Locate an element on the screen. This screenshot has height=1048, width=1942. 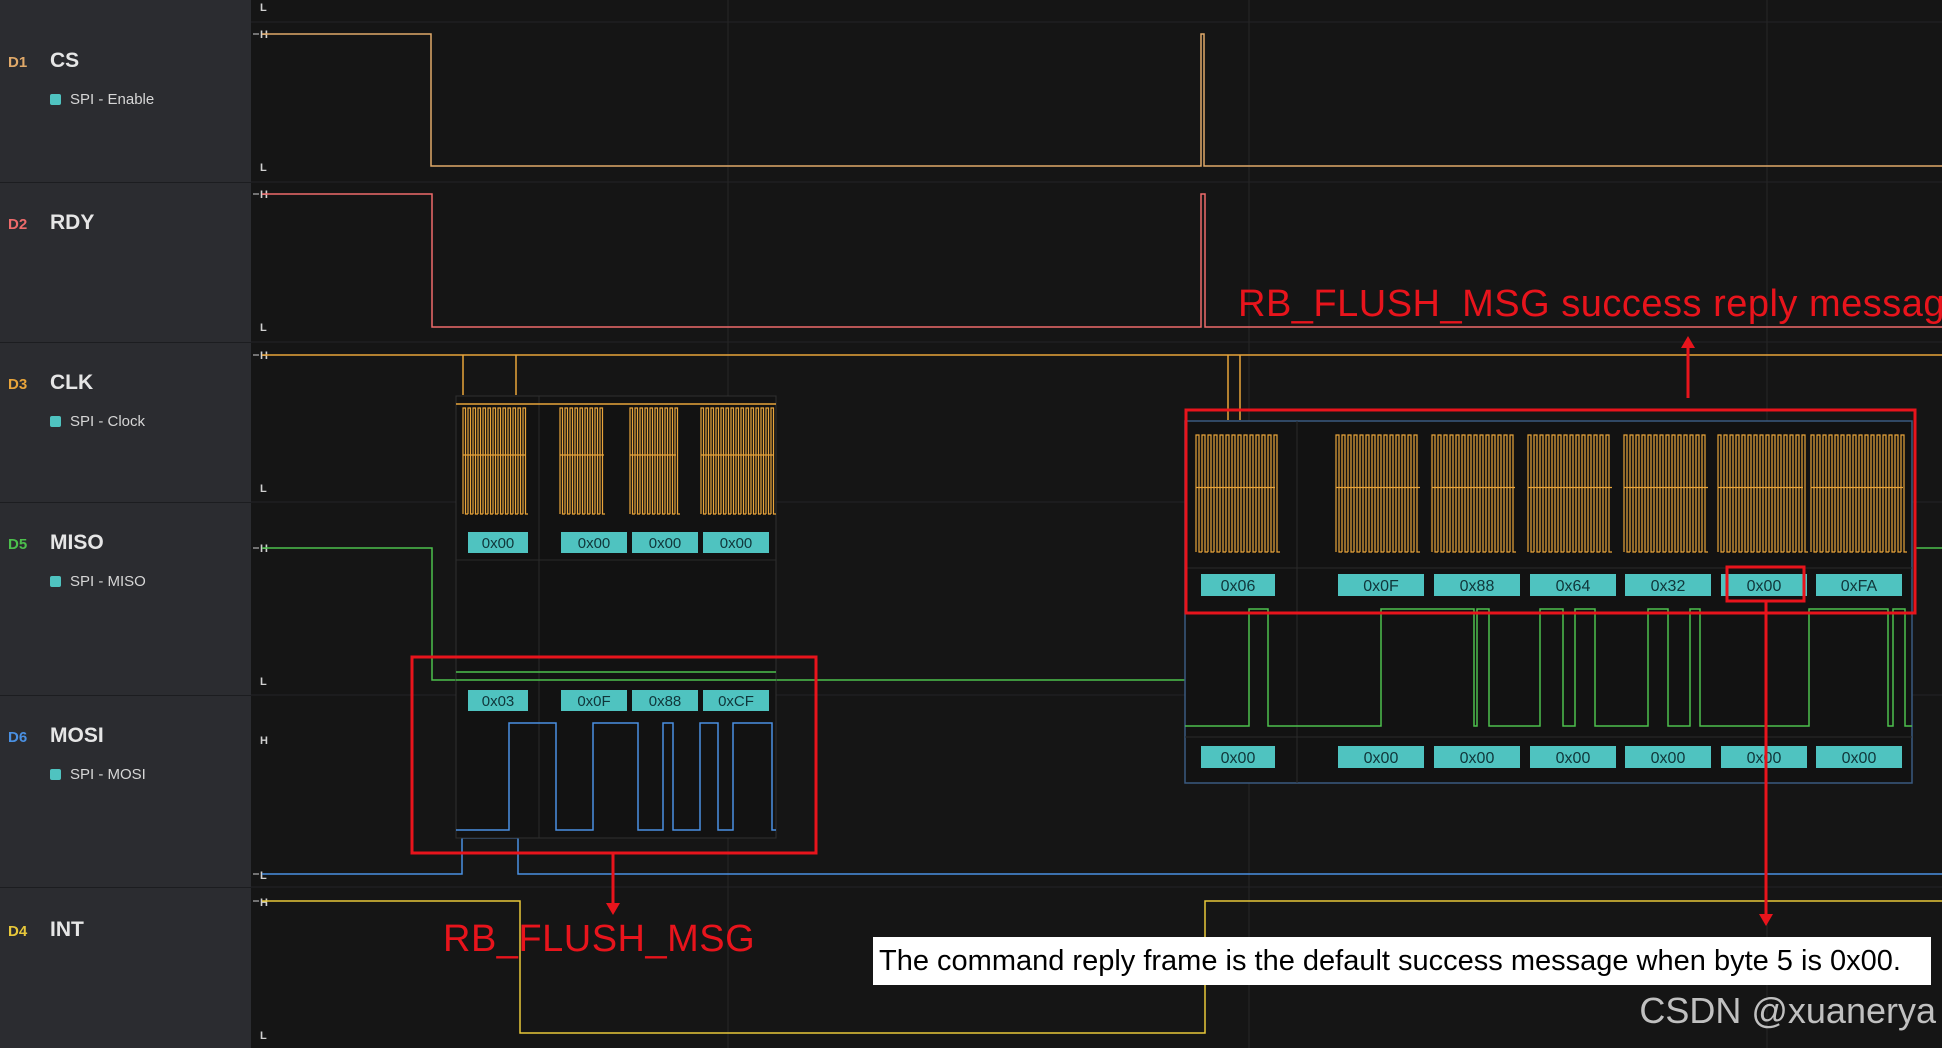
channel-id: D4 is located at coordinates (18, 931).